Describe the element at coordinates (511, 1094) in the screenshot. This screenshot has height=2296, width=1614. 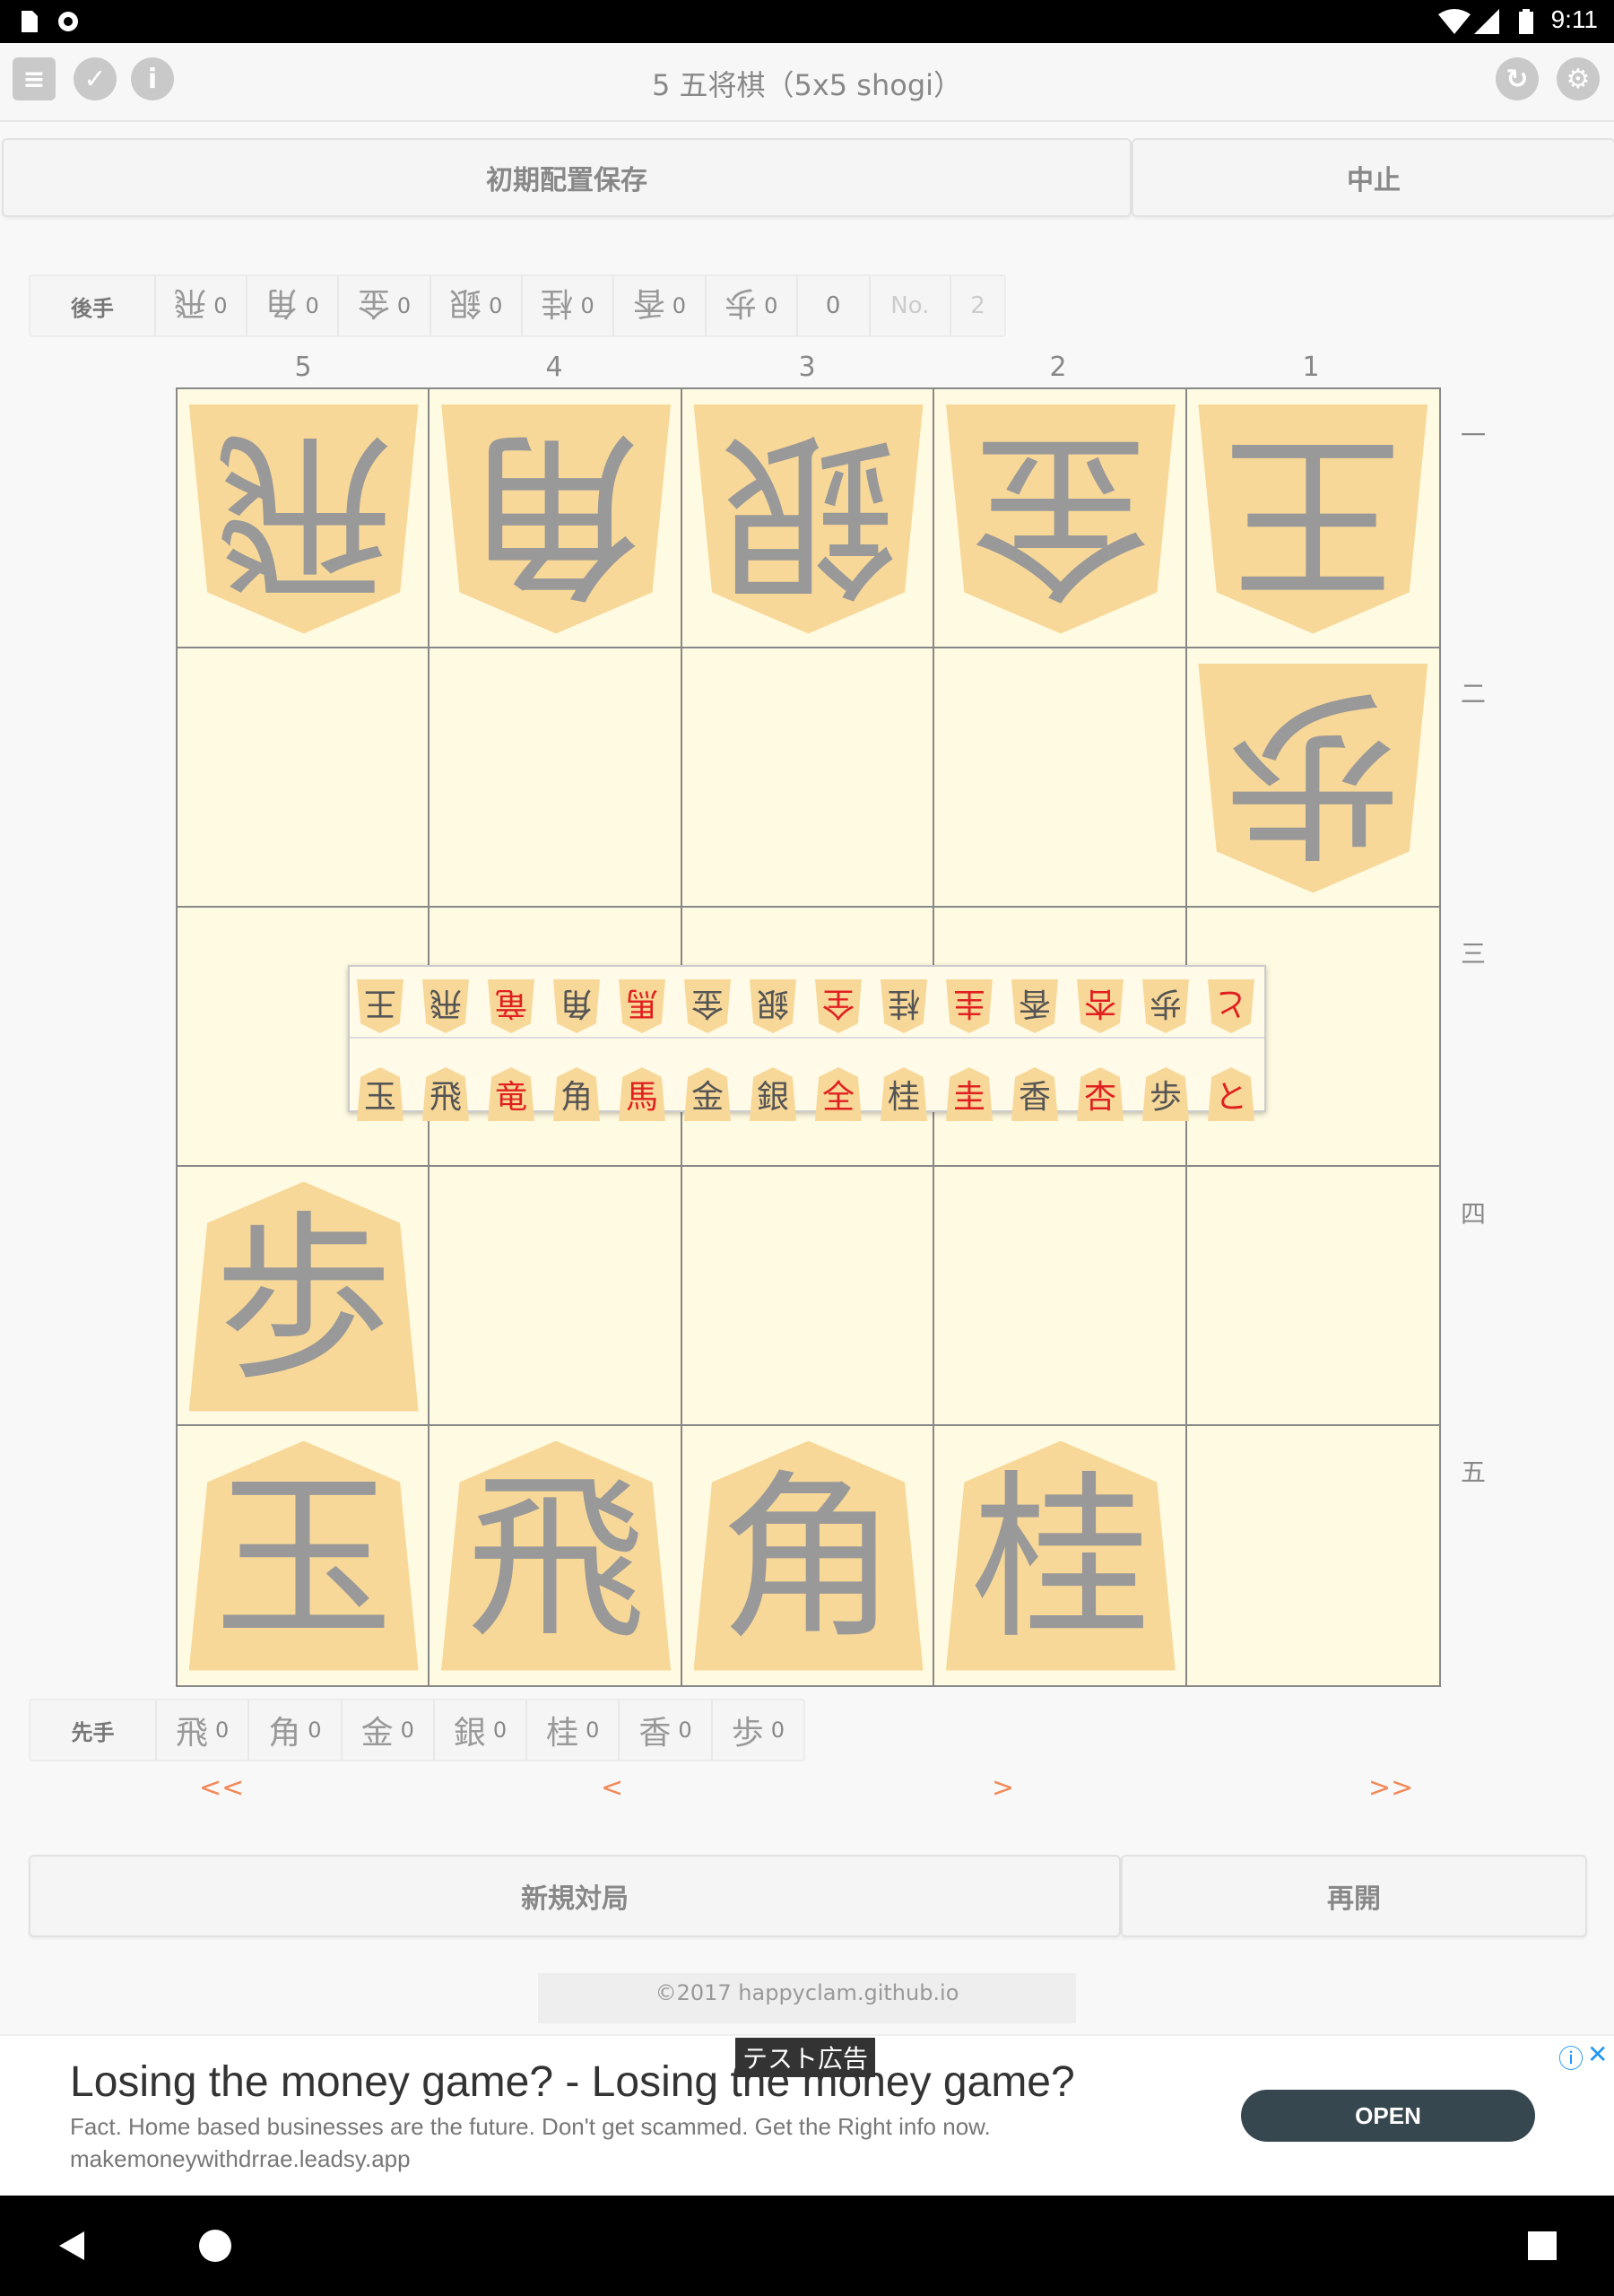
I see `sente-palette-piece: 竜` at that location.